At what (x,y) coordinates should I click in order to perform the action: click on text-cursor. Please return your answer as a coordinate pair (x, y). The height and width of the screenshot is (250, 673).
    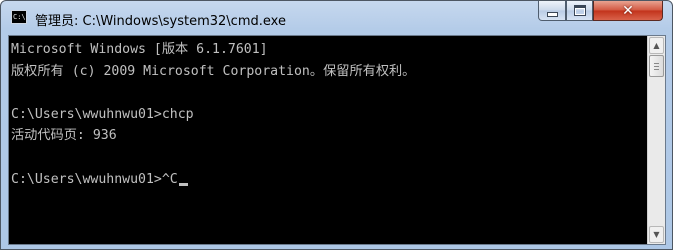
    Looking at the image, I should click on (183, 184).